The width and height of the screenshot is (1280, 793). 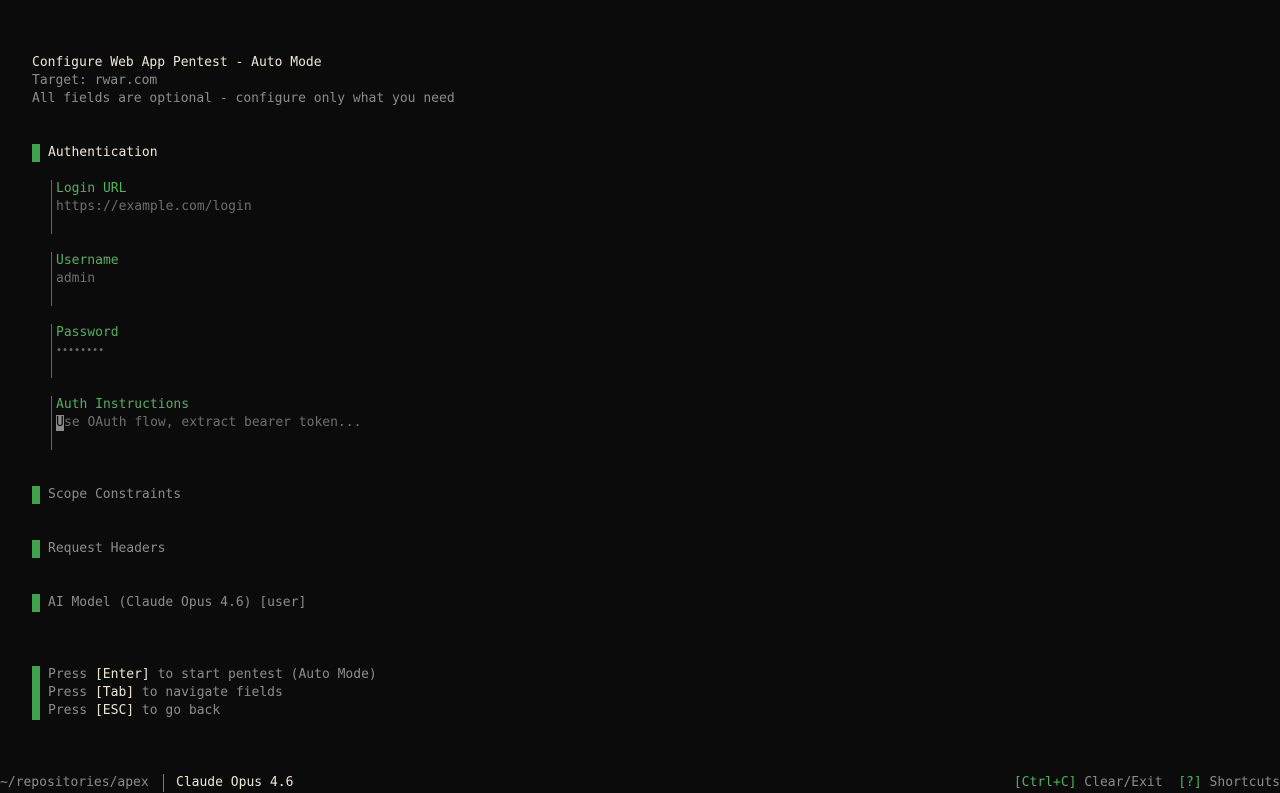 What do you see at coordinates (235, 782) in the screenshot?
I see `status-model: Claude Opus 4.6` at bounding box center [235, 782].